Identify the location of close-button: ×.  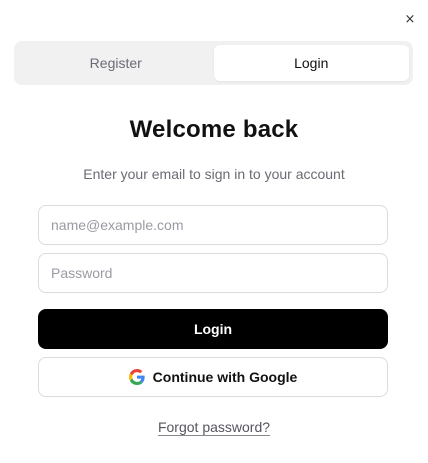
(410, 20).